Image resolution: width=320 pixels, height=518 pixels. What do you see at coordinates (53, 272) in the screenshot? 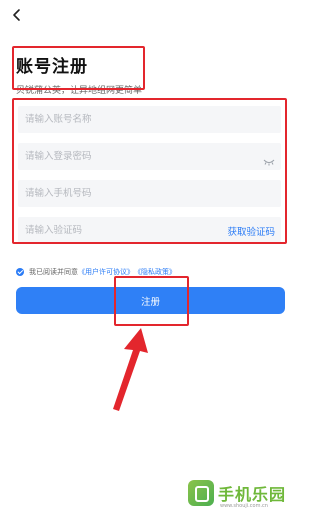
I see `agreement-prefix: 我已阅读并同意` at bounding box center [53, 272].